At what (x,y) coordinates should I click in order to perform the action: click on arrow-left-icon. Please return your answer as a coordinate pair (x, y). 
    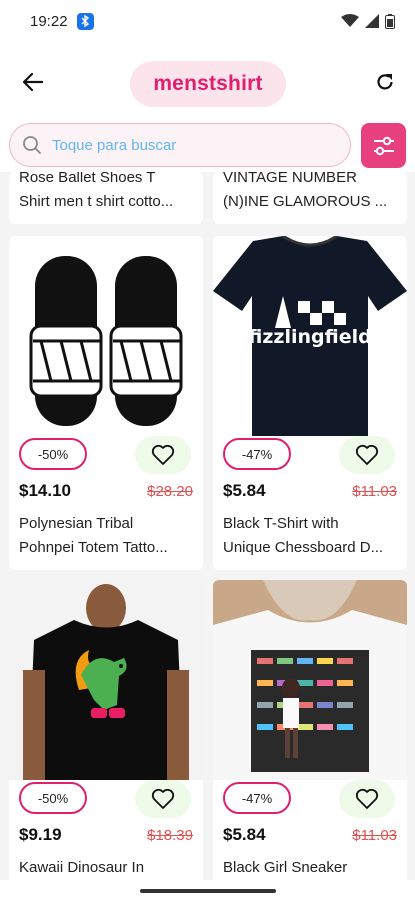
    Looking at the image, I should click on (33, 82).